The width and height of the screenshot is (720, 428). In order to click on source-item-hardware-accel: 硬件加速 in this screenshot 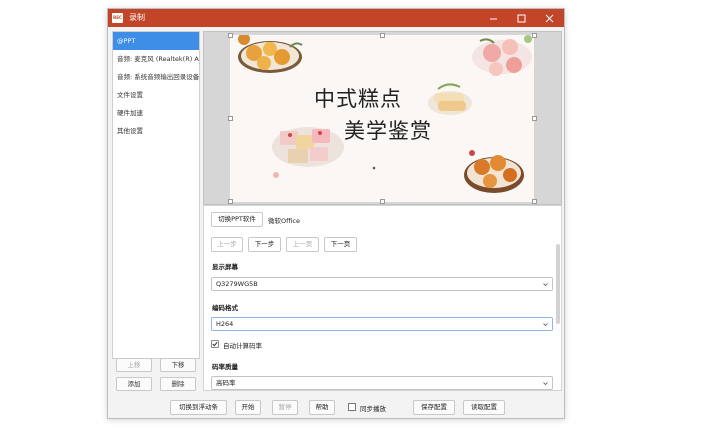, I will do `click(156, 113)`.